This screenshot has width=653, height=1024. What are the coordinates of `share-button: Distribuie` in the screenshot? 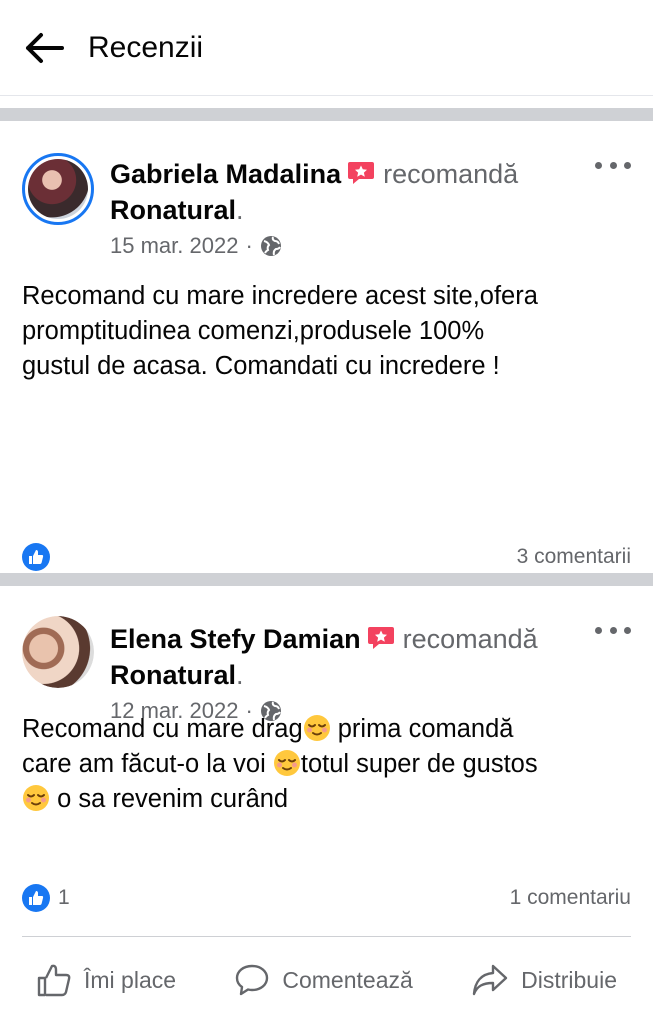 It's located at (544, 980).